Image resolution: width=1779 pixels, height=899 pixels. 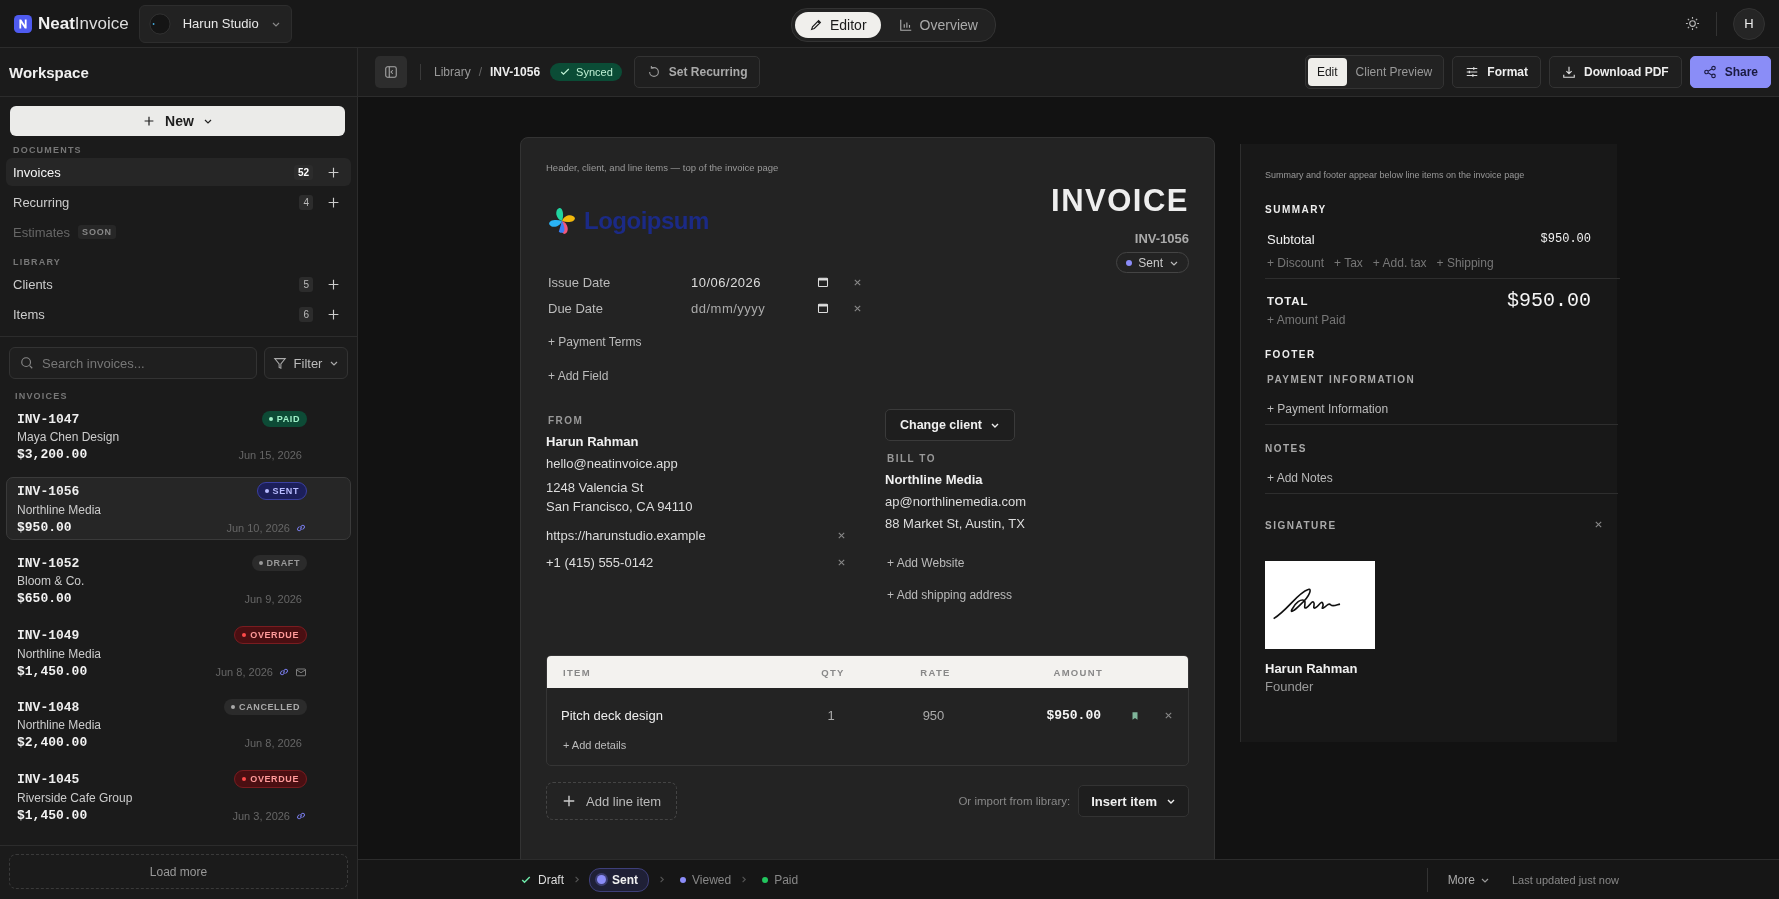 What do you see at coordinates (956, 595) in the screenshot?
I see `add-link: + Add shipping address` at bounding box center [956, 595].